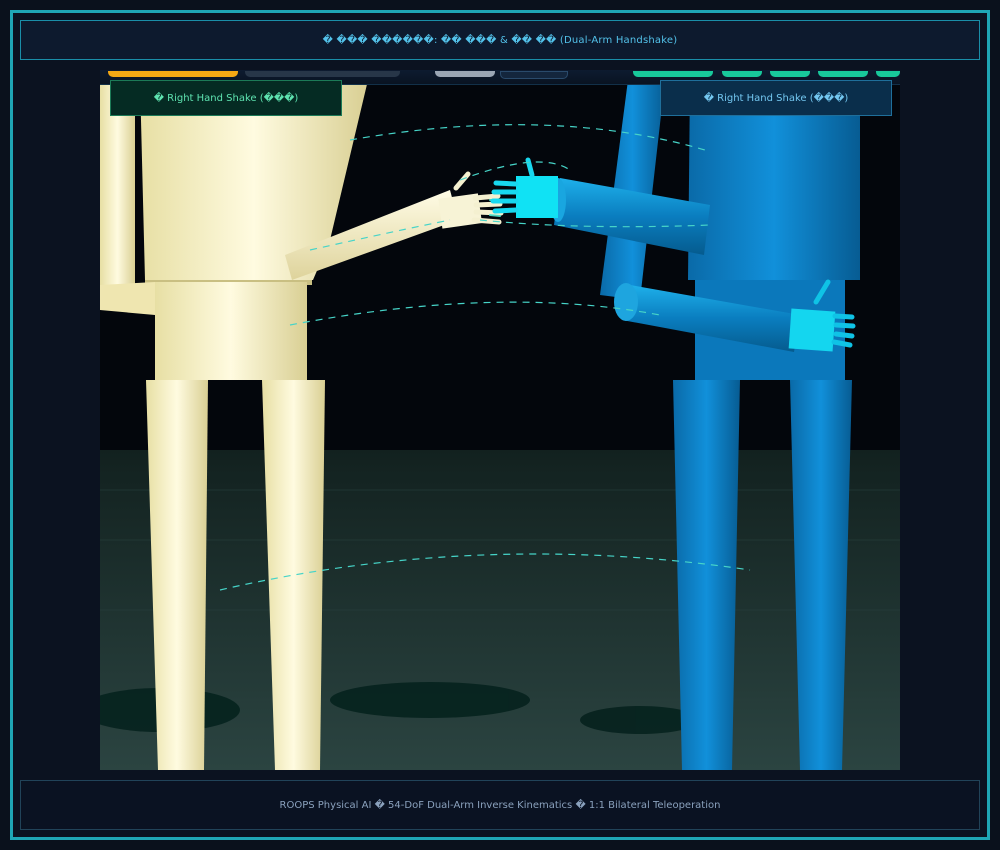 Image resolution: width=1000 pixels, height=850 pixels. I want to click on left-robot-label-text: � Right Hand Shake (���), so click(226, 98).